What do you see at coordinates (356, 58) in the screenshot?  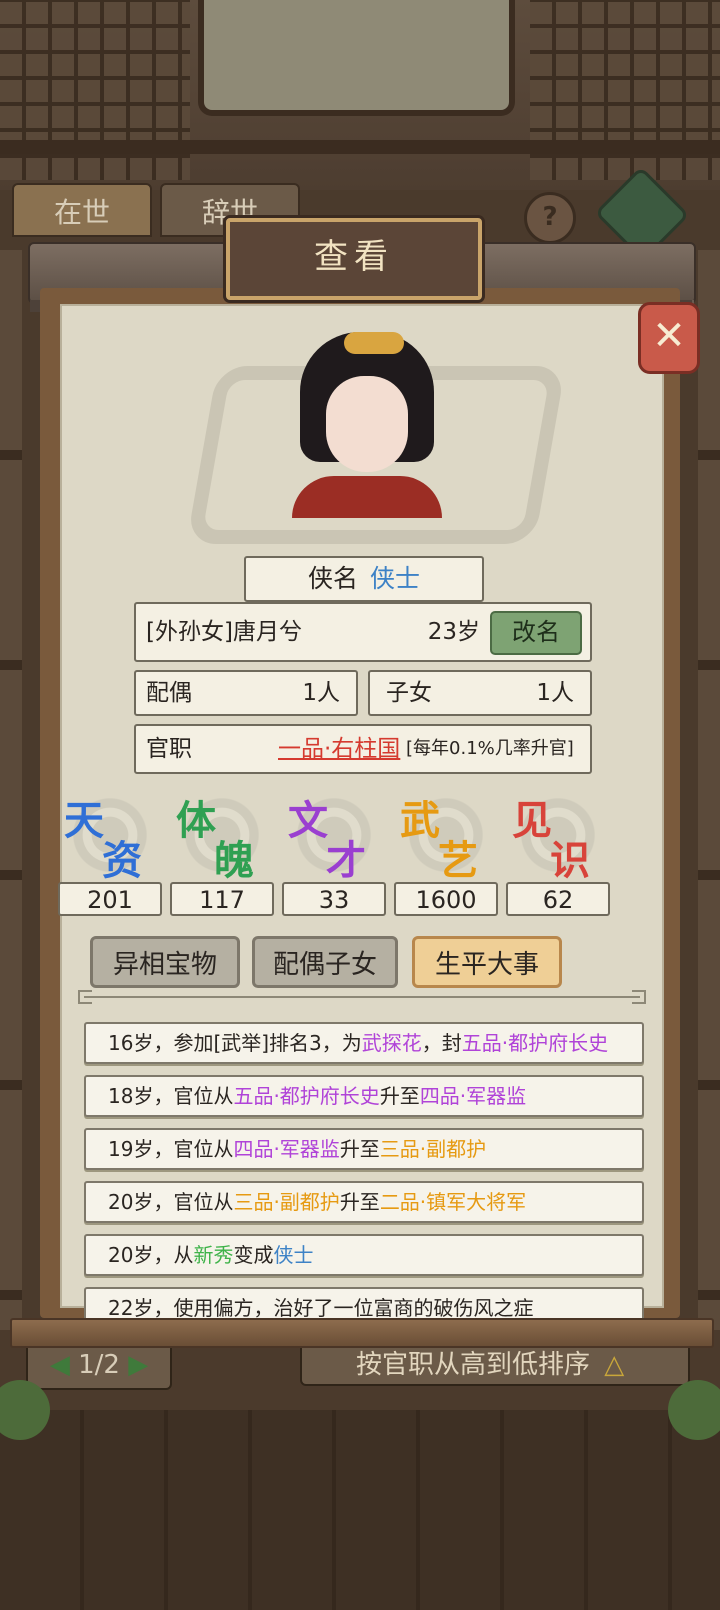 I see `hanging-painting` at bounding box center [356, 58].